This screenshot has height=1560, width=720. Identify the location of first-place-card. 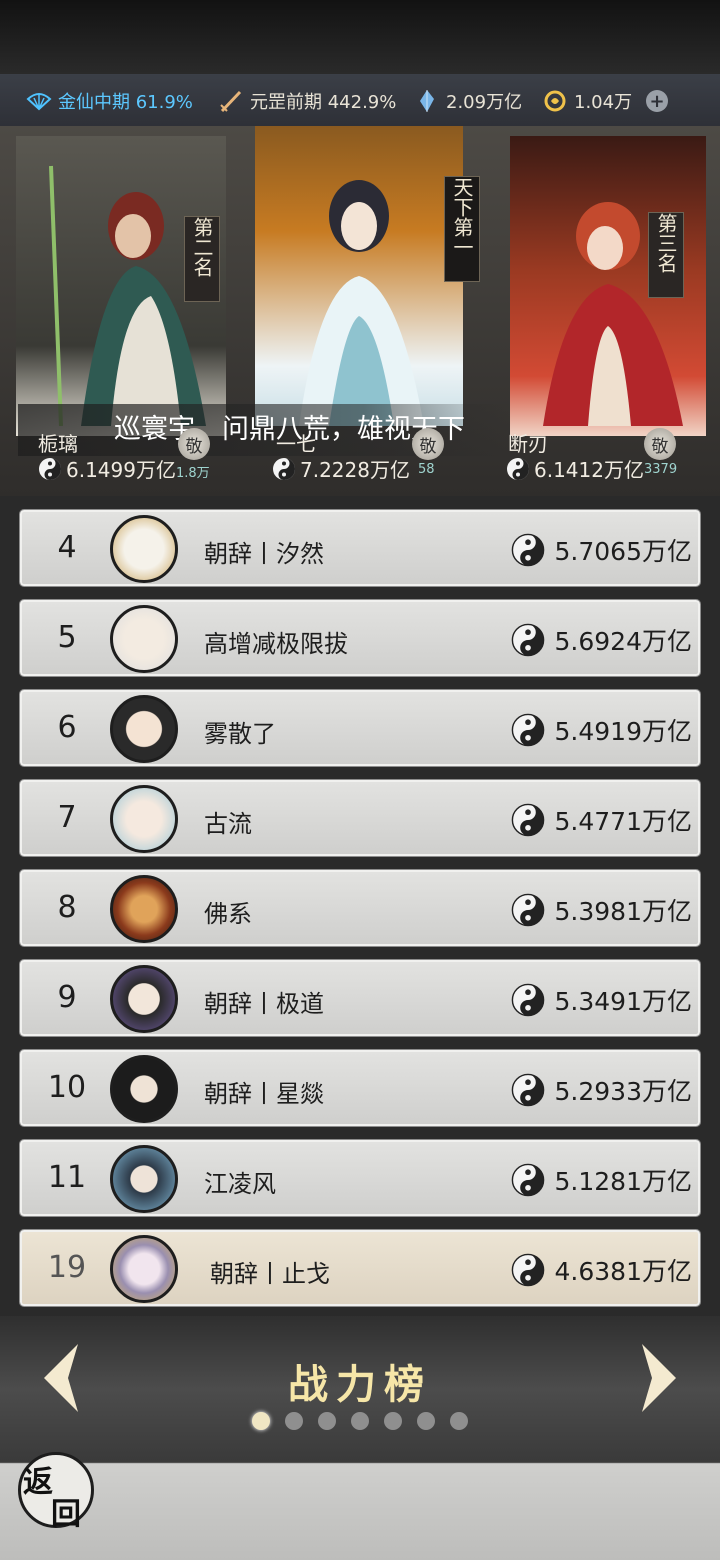
(359, 276).